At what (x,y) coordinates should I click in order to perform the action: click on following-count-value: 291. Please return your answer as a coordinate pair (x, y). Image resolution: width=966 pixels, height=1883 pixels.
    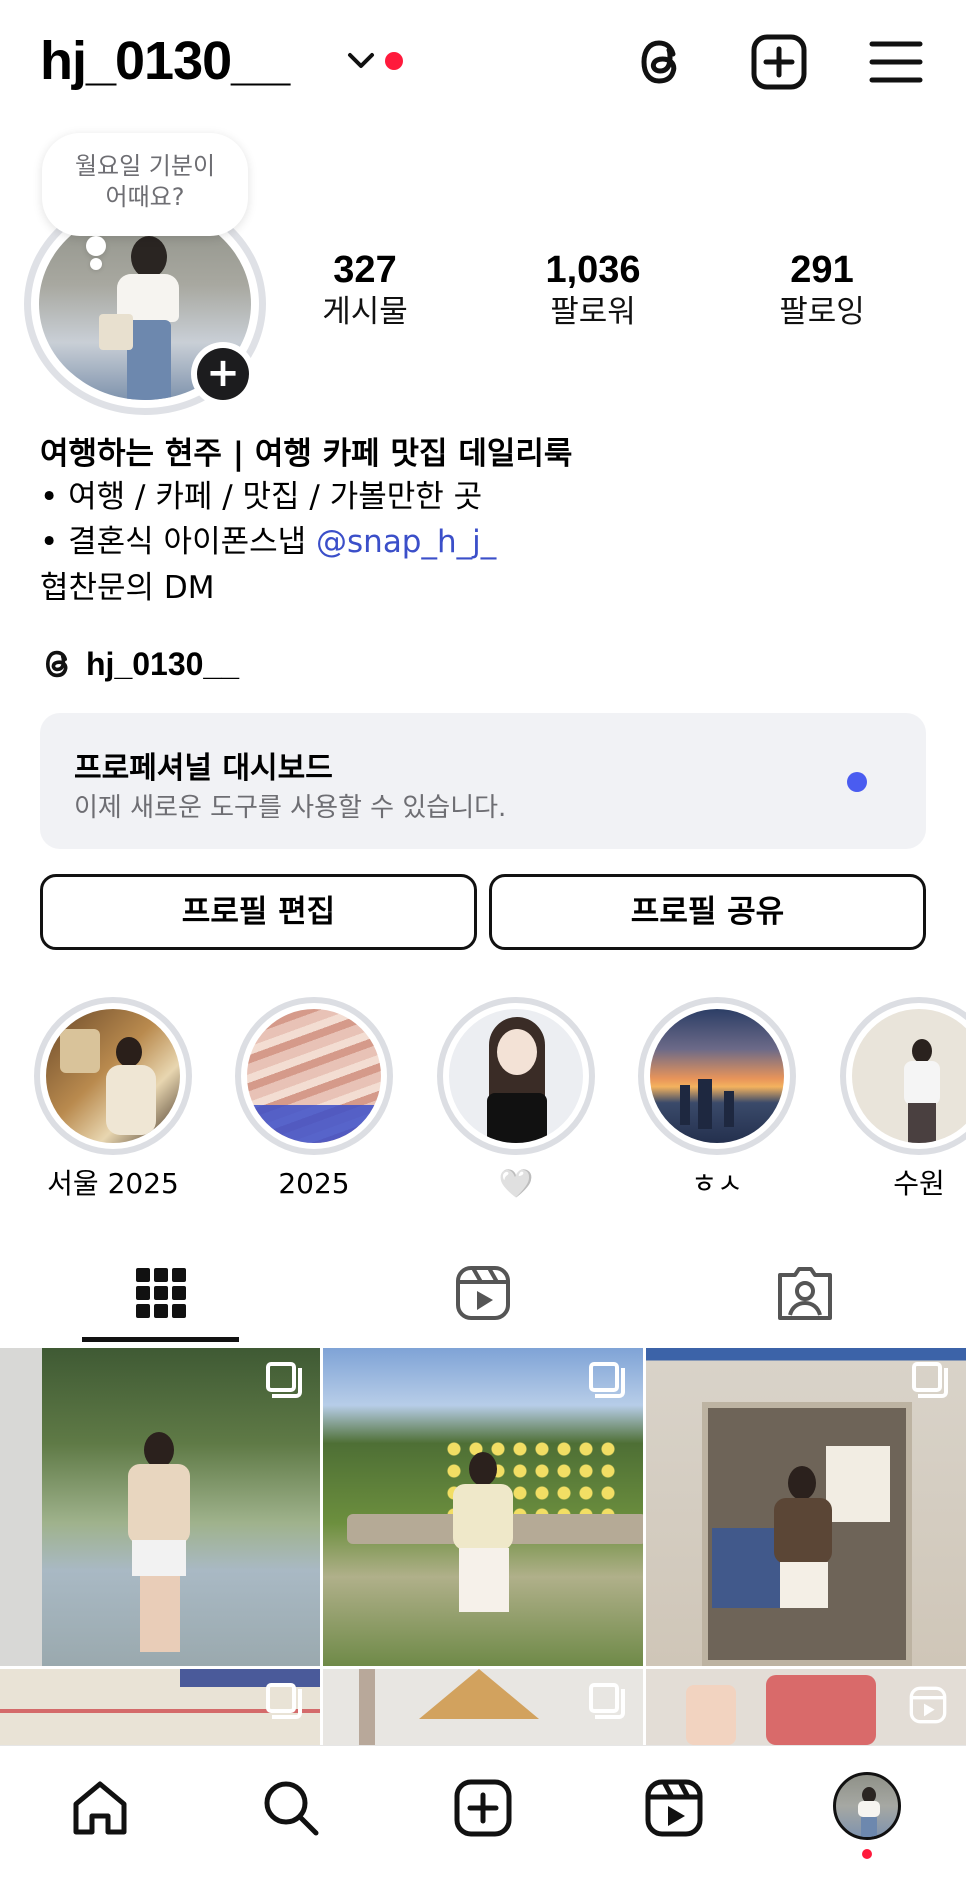
    Looking at the image, I should click on (822, 270).